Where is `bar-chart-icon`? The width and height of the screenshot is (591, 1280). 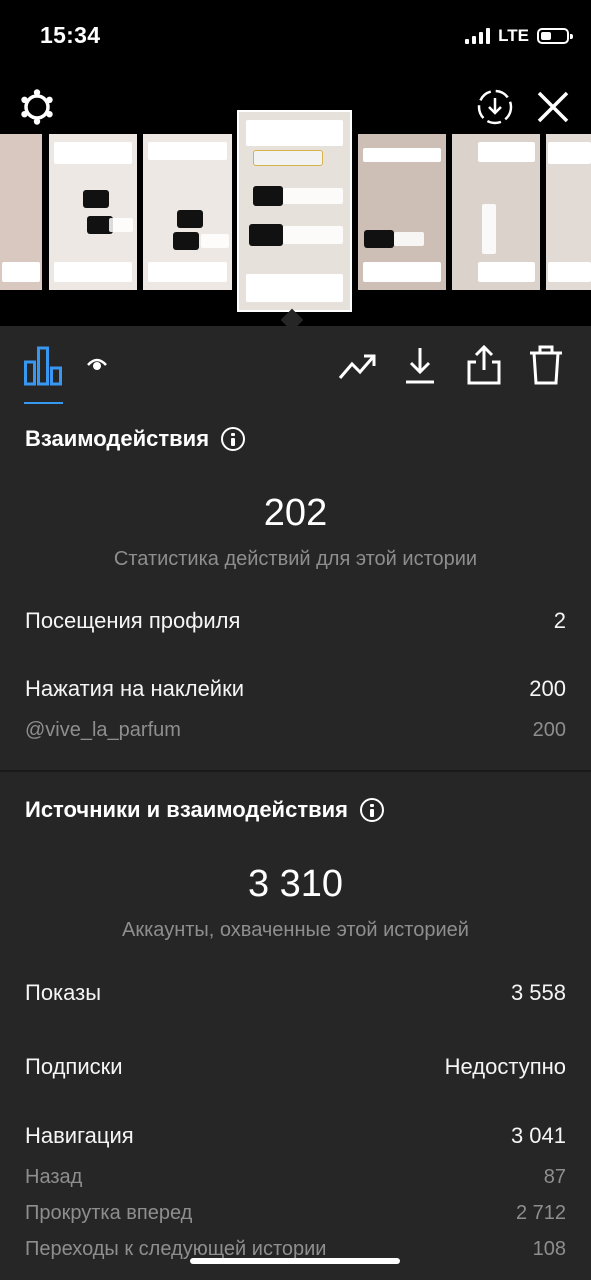 bar-chart-icon is located at coordinates (43, 366).